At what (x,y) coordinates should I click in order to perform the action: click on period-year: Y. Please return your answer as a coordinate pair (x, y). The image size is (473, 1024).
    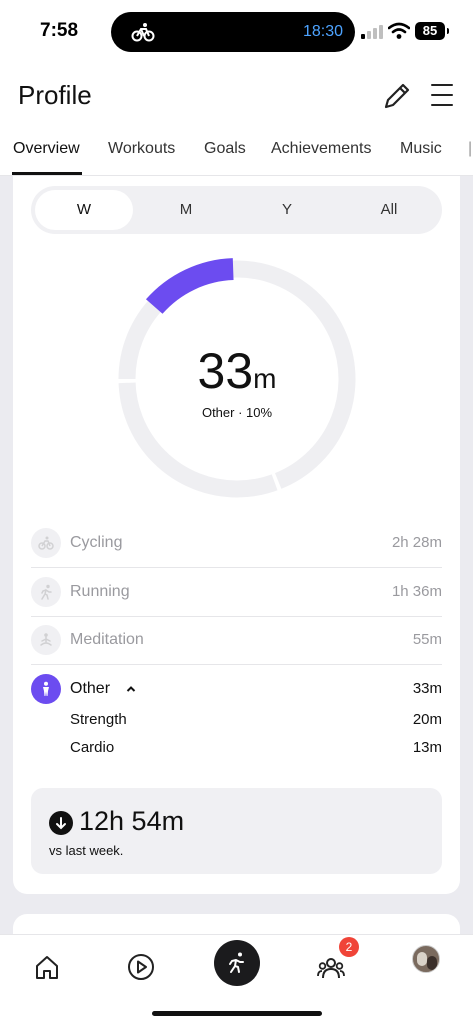
    Looking at the image, I should click on (287, 210).